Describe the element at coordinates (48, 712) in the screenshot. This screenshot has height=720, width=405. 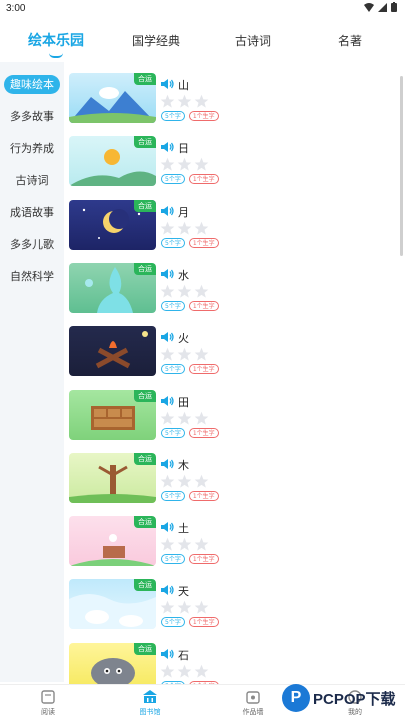
I see `nav-label: 阅读` at that location.